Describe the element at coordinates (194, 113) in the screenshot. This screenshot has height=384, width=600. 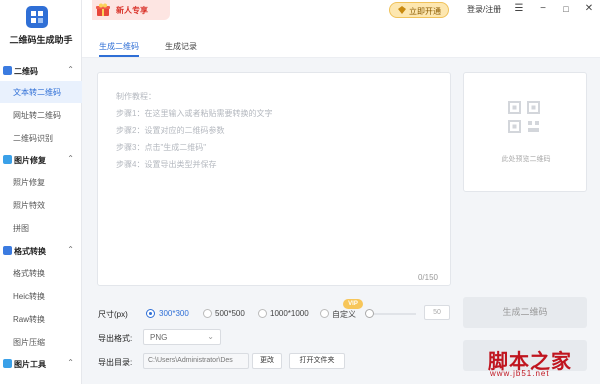
I see `tutorial-hint: 步骤1：在这里输入或者粘贴需要转换的文字` at that location.